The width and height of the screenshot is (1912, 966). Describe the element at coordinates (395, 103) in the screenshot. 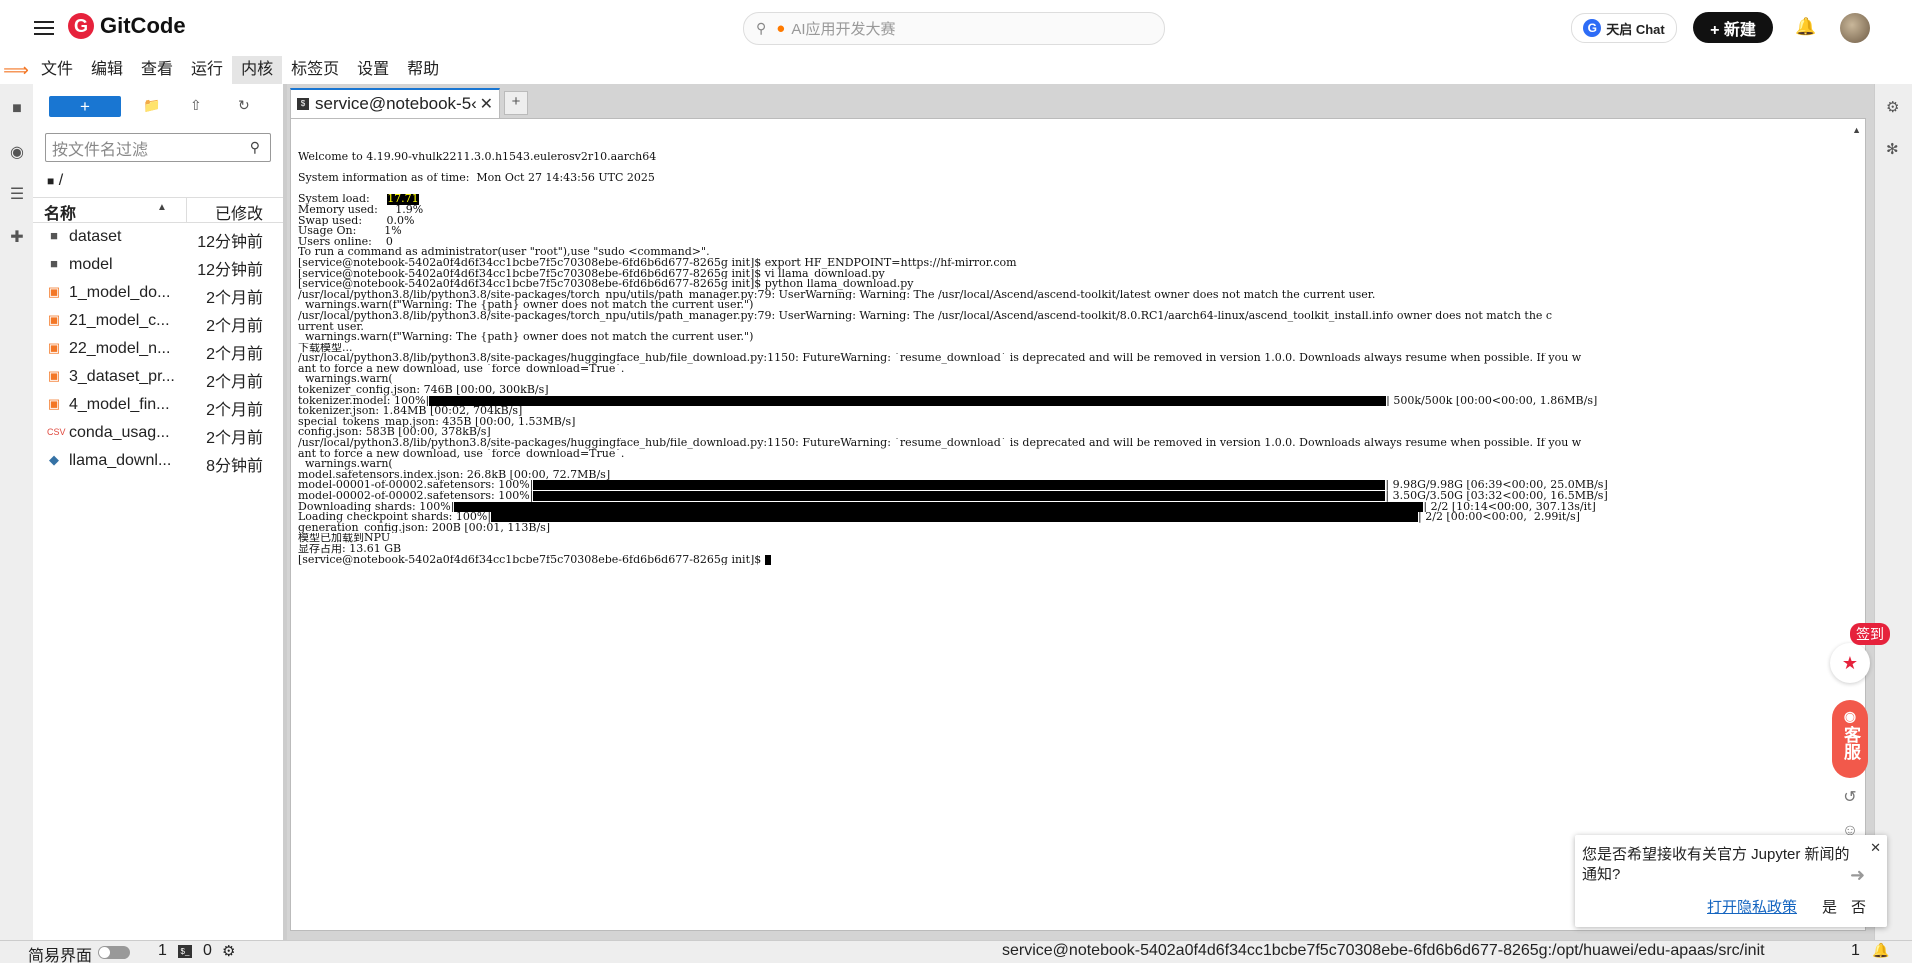

I see `tab-terminal: $ service@notebook-5‹ ✕` at that location.